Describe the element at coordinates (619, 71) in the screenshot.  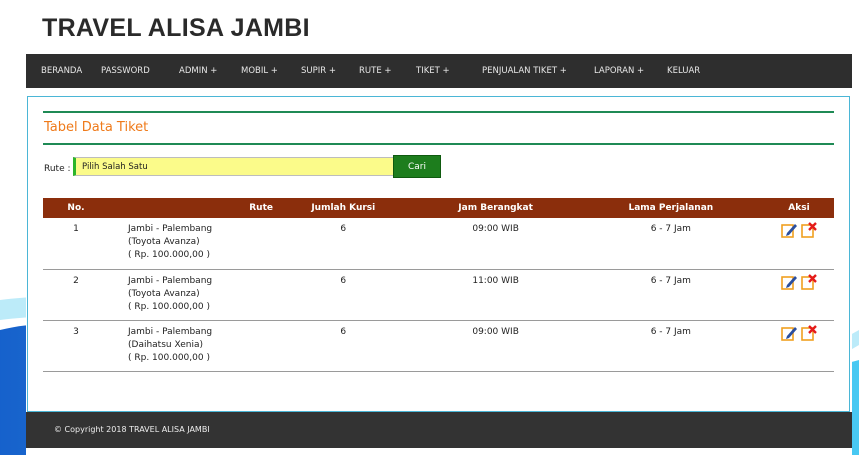
I see `nav-laporan: LAPORAN +` at that location.